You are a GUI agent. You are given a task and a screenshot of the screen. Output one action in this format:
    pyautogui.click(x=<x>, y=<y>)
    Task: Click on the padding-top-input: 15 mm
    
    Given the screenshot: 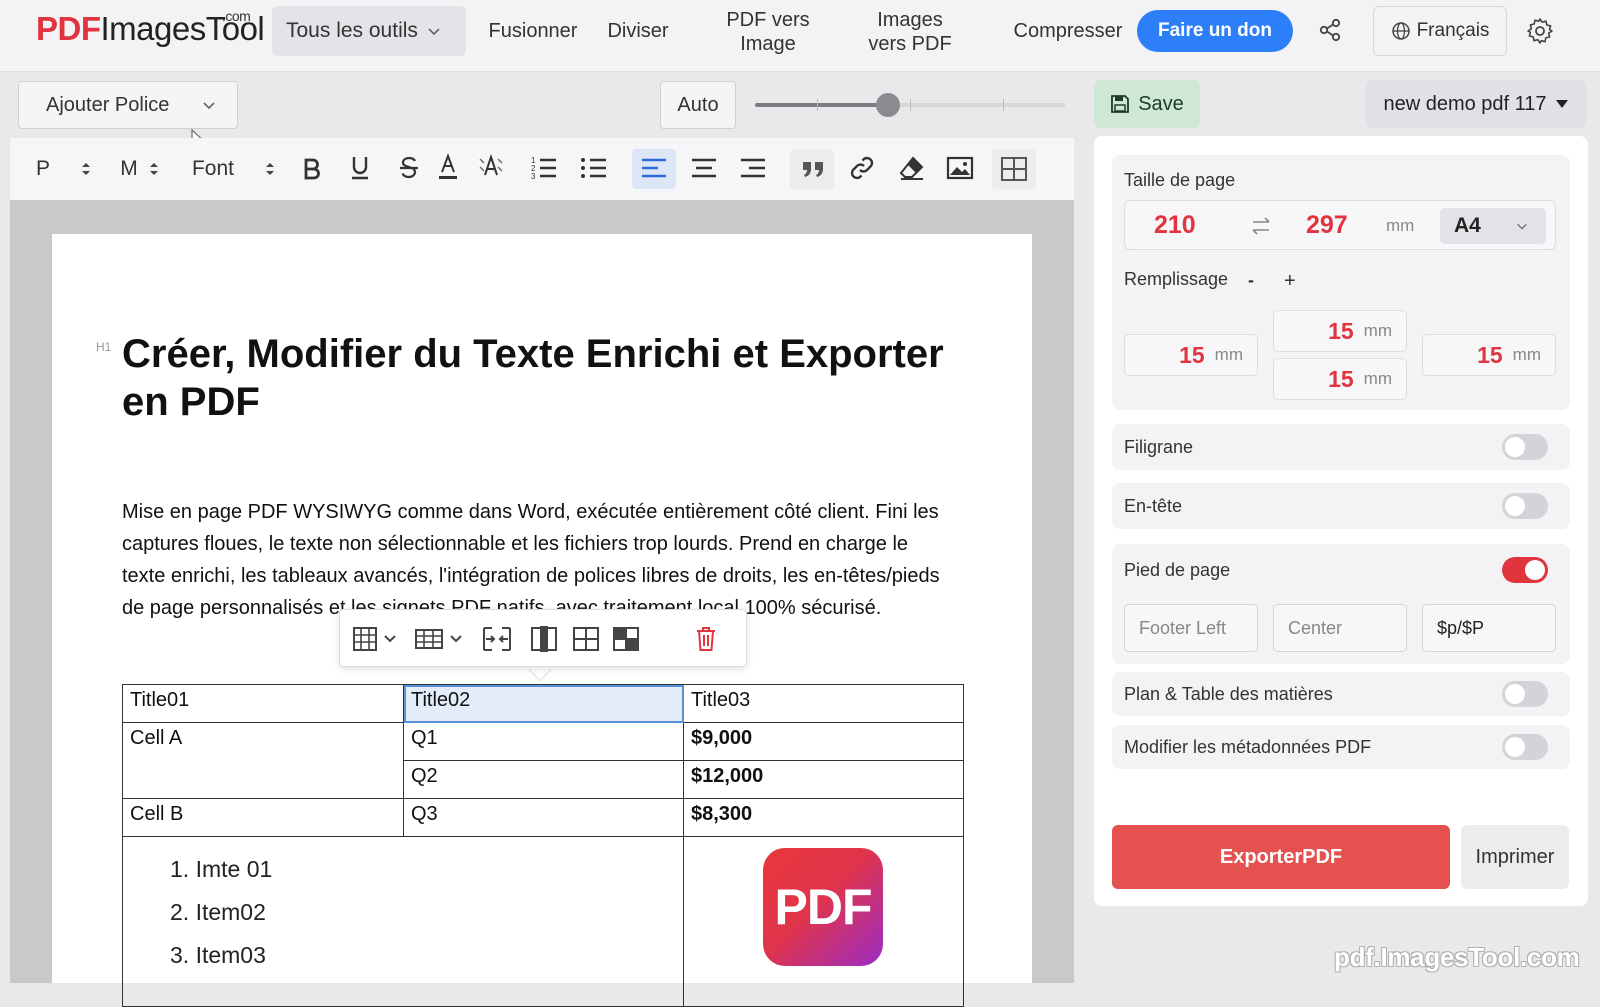 What is the action you would take?
    pyautogui.click(x=1340, y=331)
    